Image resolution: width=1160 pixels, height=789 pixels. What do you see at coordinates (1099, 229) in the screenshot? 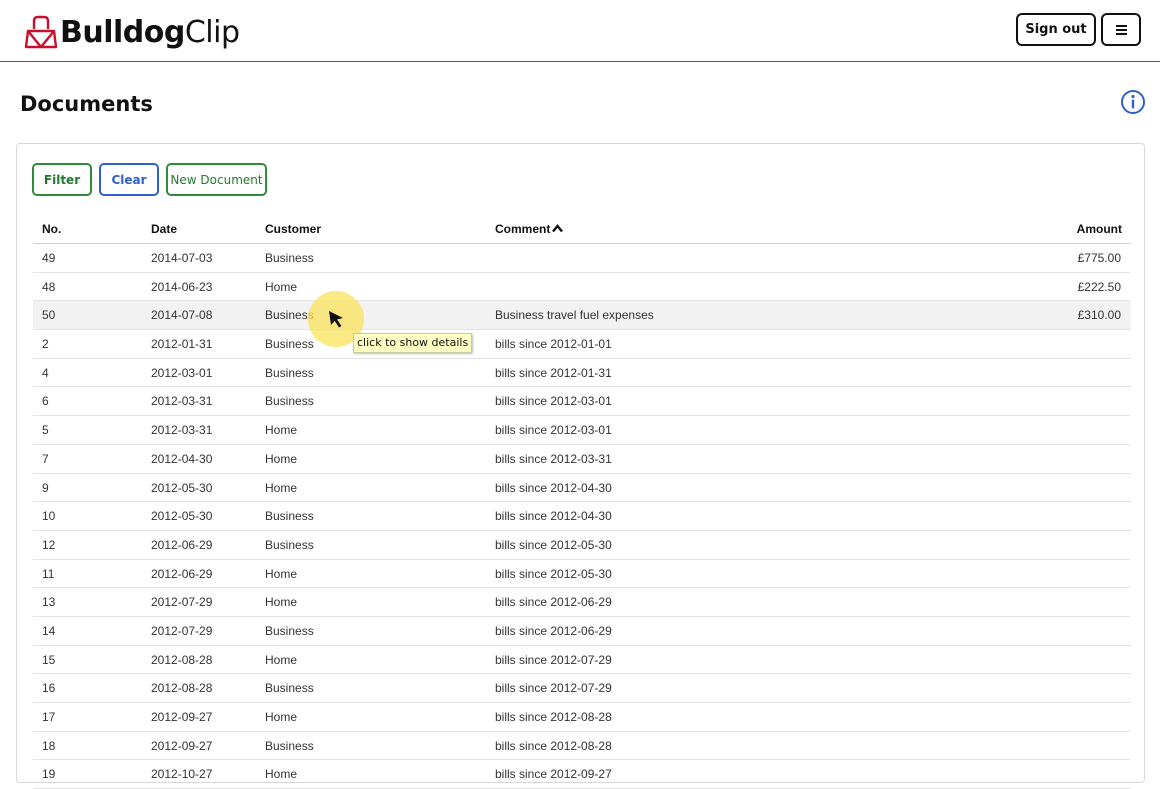
I see `column-header-amount: Amount` at bounding box center [1099, 229].